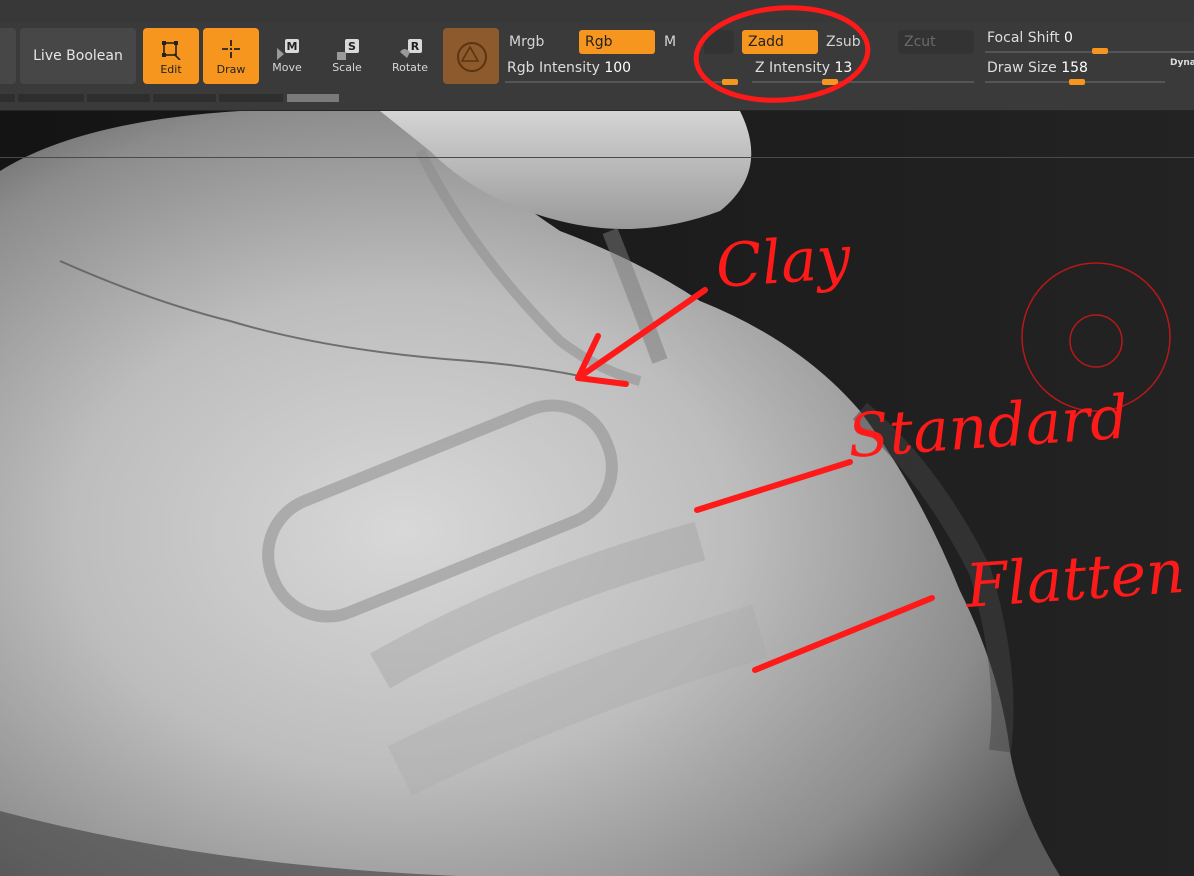 The width and height of the screenshot is (1194, 876). Describe the element at coordinates (231, 50) in the screenshot. I see `draw-icon` at that location.